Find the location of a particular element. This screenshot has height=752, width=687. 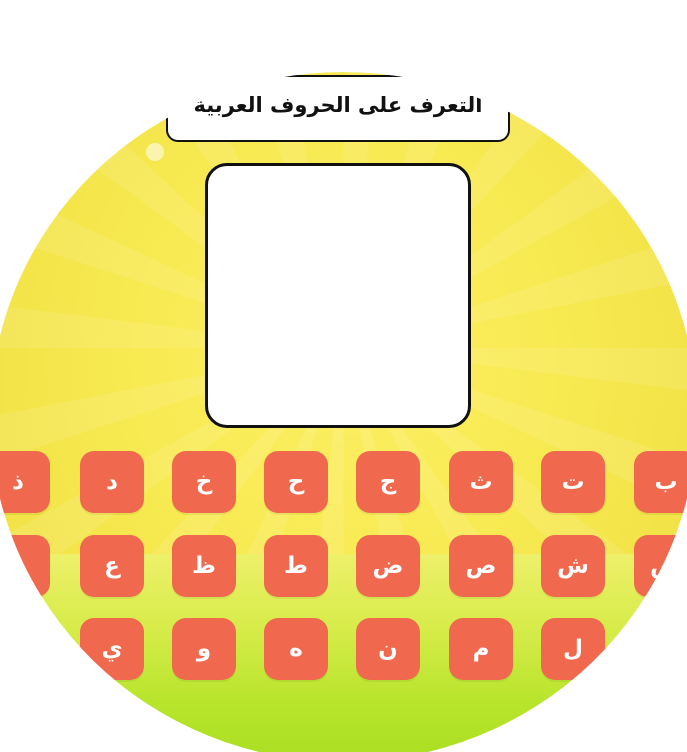

letter-button: ذ is located at coordinates (25, 482).